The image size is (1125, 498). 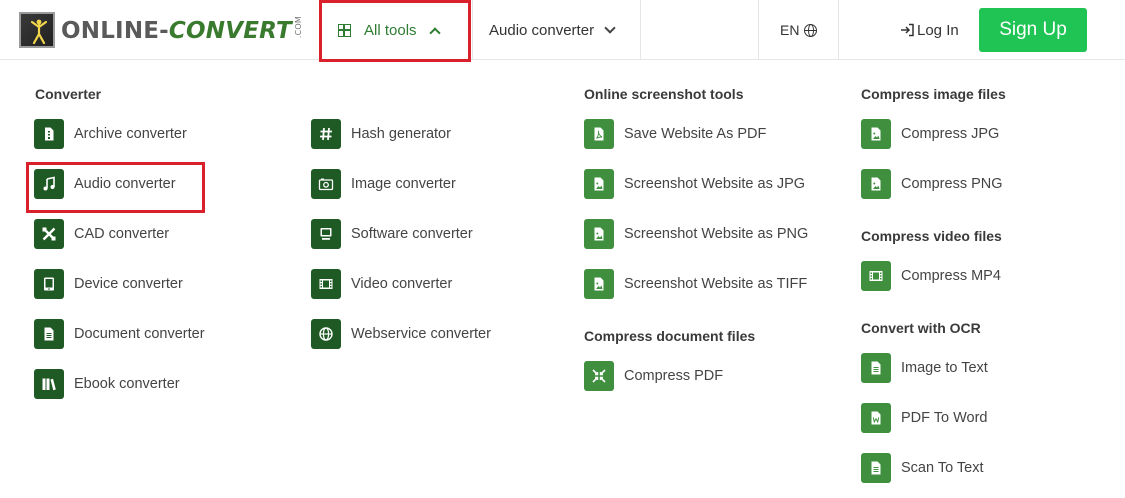 What do you see at coordinates (115, 187) in the screenshot?
I see `highlight-box-audio-converter` at bounding box center [115, 187].